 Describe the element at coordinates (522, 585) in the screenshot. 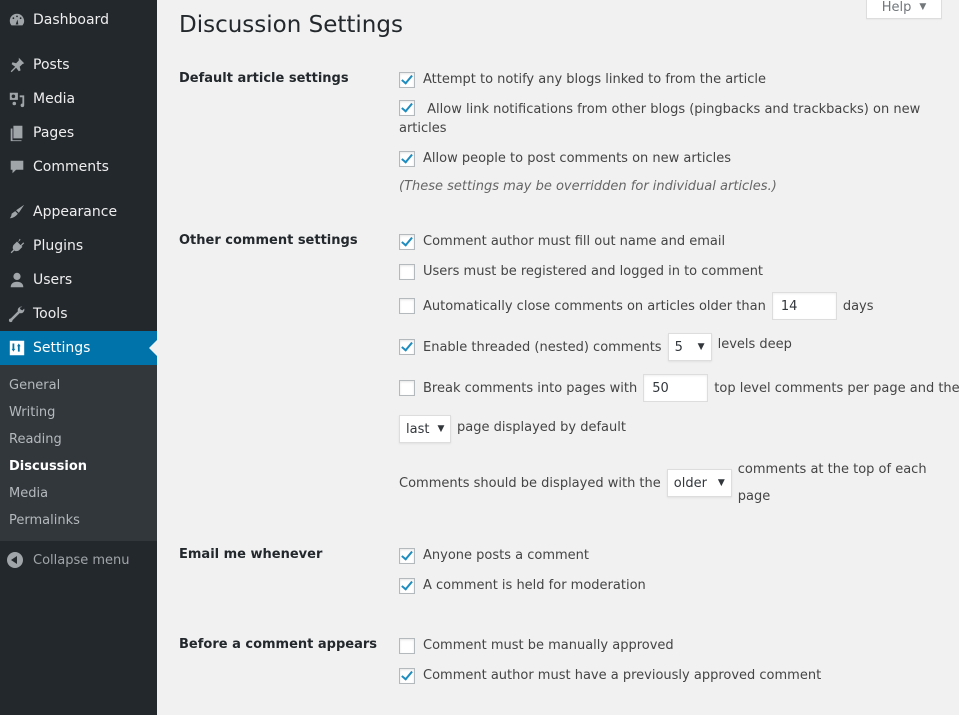

I see `option-email-held-moderation: A comment is held for moderation` at that location.